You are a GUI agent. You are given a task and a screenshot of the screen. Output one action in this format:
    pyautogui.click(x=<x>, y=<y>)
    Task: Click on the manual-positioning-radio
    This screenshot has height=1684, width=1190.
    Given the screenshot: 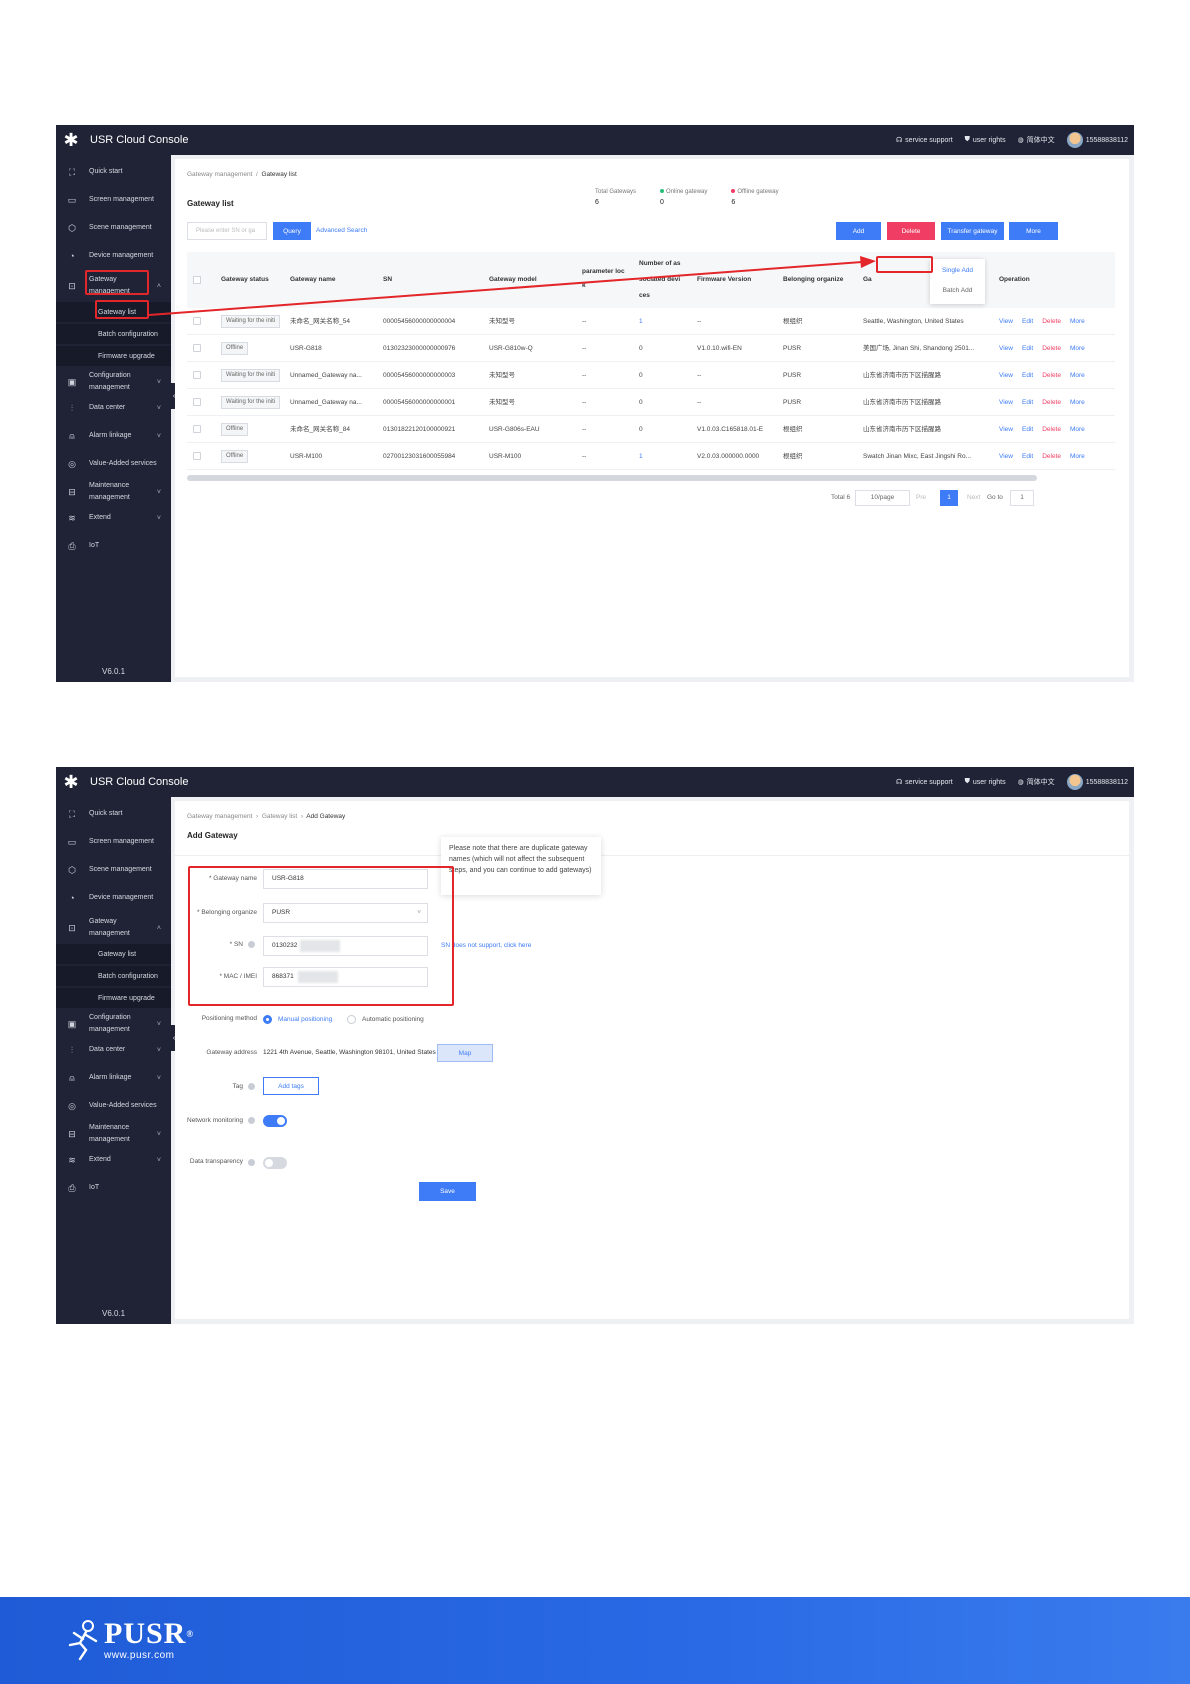 What is the action you would take?
    pyautogui.click(x=267, y=1019)
    